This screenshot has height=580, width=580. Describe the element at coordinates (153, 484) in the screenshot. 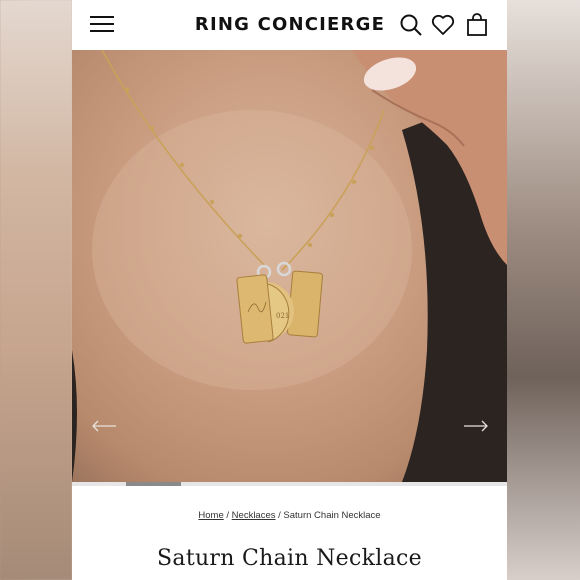

I see `carousel-progress-indicator` at that location.